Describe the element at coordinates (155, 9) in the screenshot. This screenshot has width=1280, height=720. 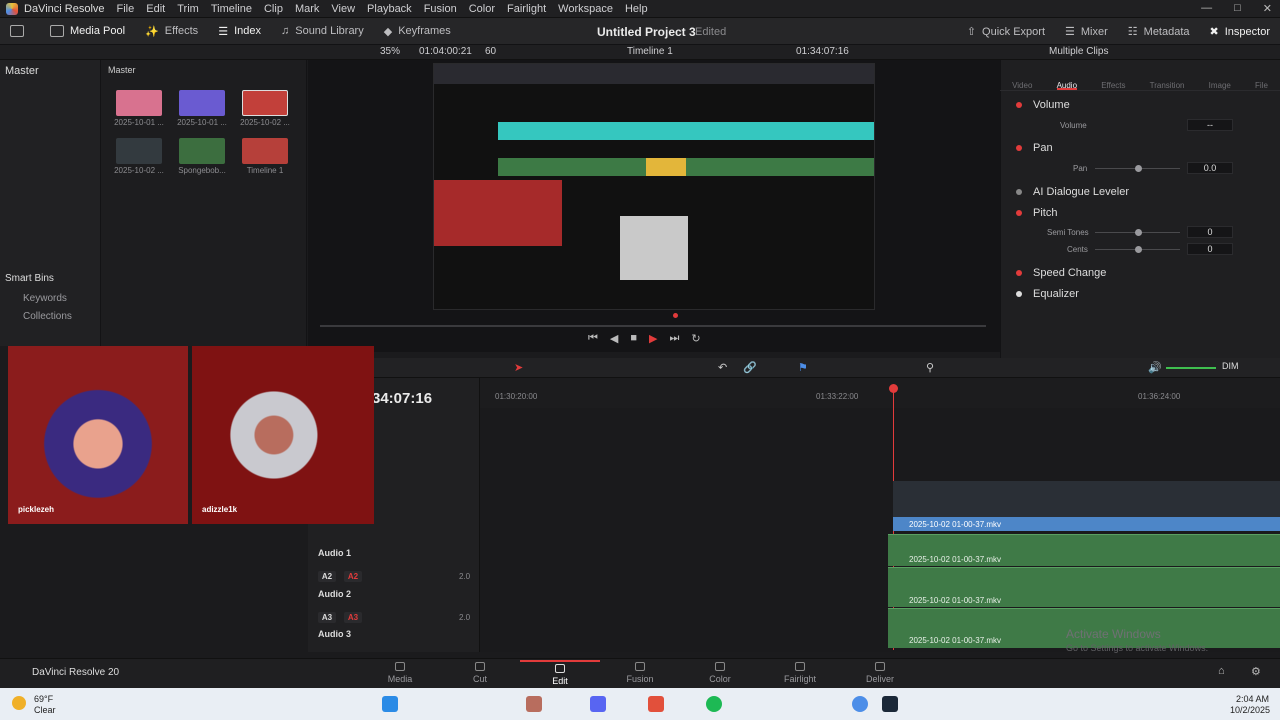
I see `menu-edit: Edit` at that location.